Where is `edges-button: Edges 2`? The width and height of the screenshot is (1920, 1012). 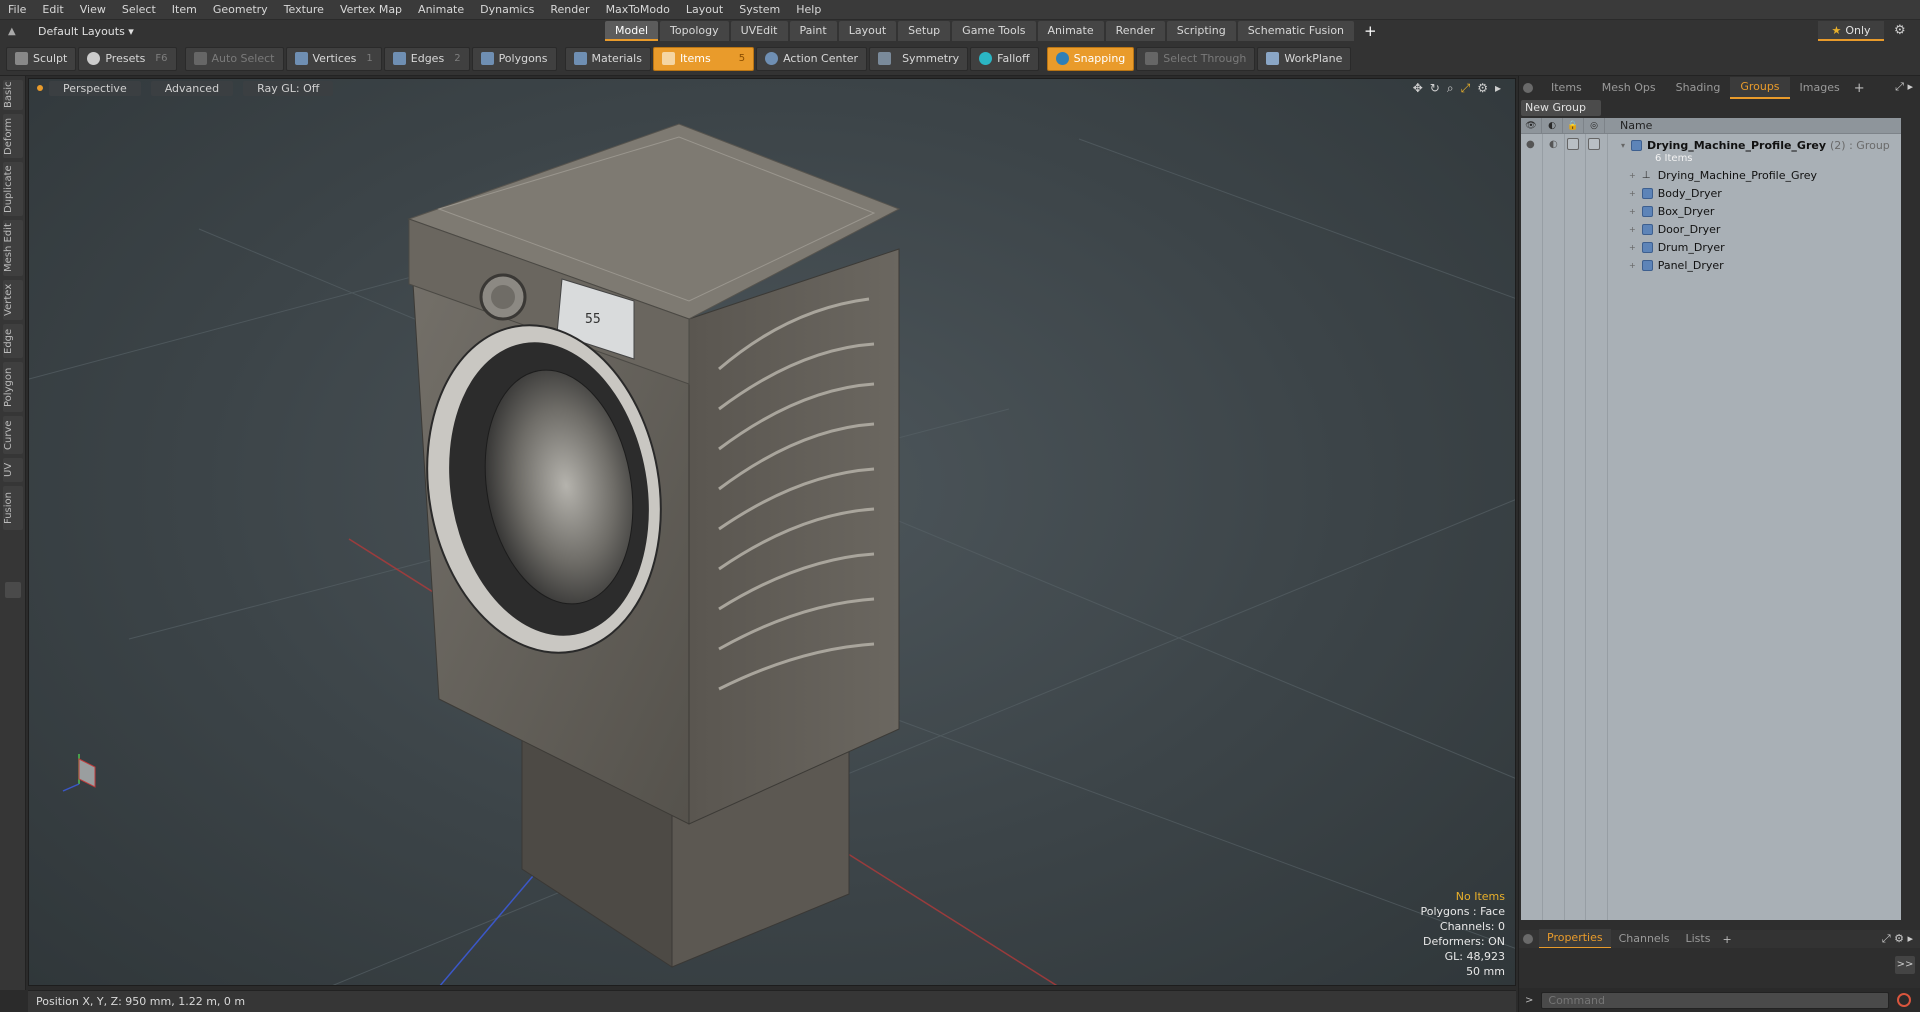
edges-button: Edges 2 is located at coordinates (426, 58).